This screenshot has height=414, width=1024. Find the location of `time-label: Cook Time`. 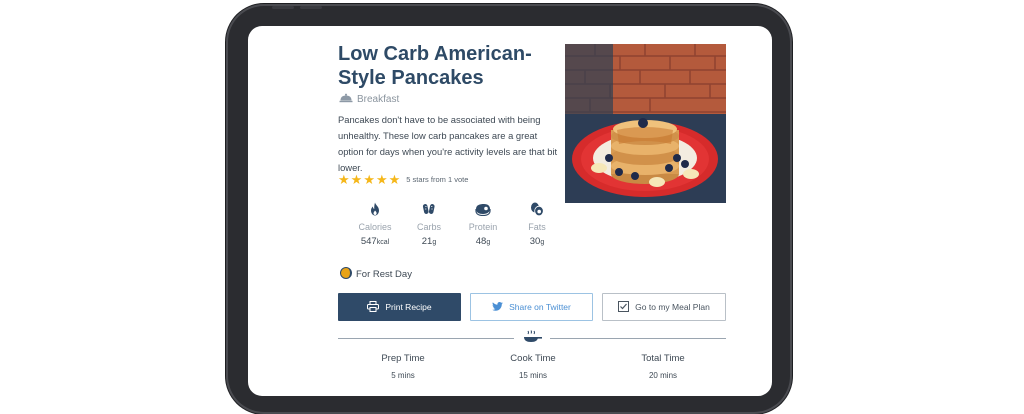

time-label: Cook Time is located at coordinates (533, 358).